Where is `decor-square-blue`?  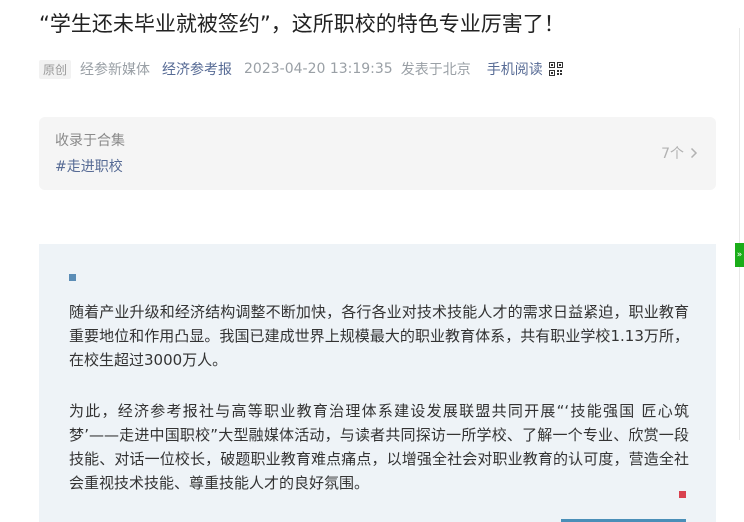
decor-square-blue is located at coordinates (72, 277).